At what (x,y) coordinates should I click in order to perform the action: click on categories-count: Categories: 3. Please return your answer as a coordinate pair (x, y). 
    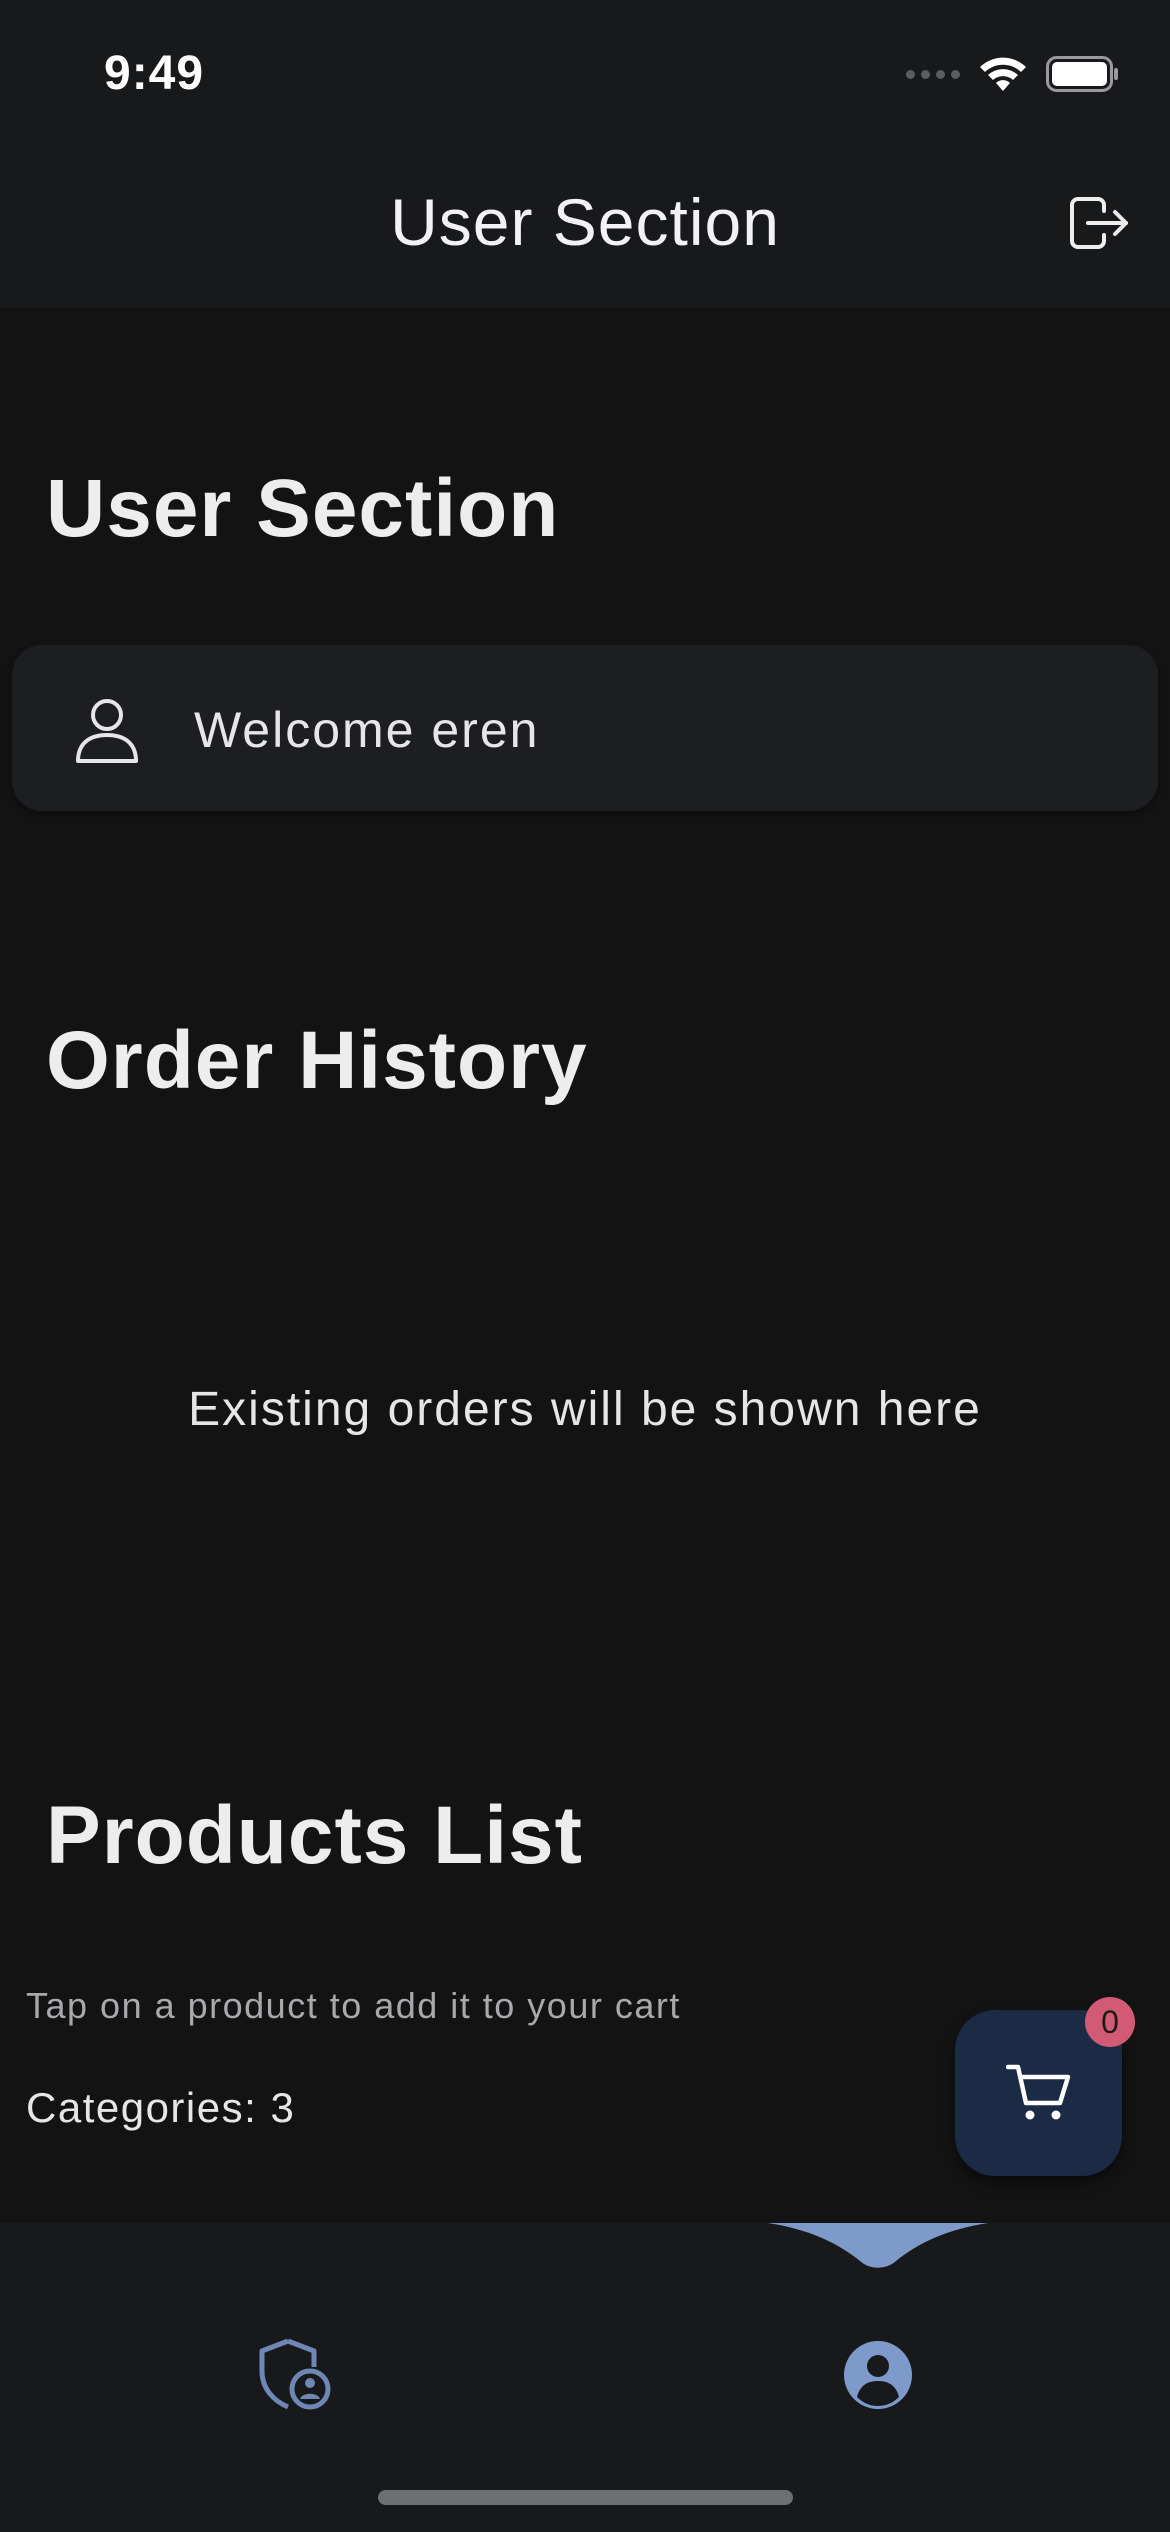
    Looking at the image, I should click on (161, 2107).